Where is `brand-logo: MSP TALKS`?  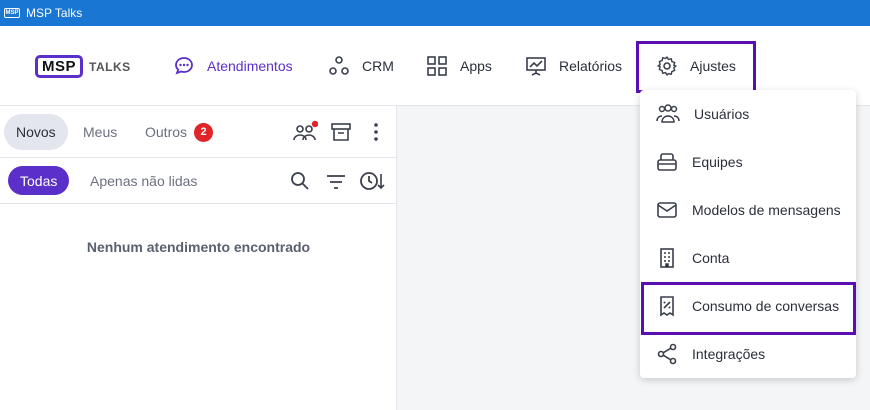
brand-logo: MSP TALKS is located at coordinates (83, 66).